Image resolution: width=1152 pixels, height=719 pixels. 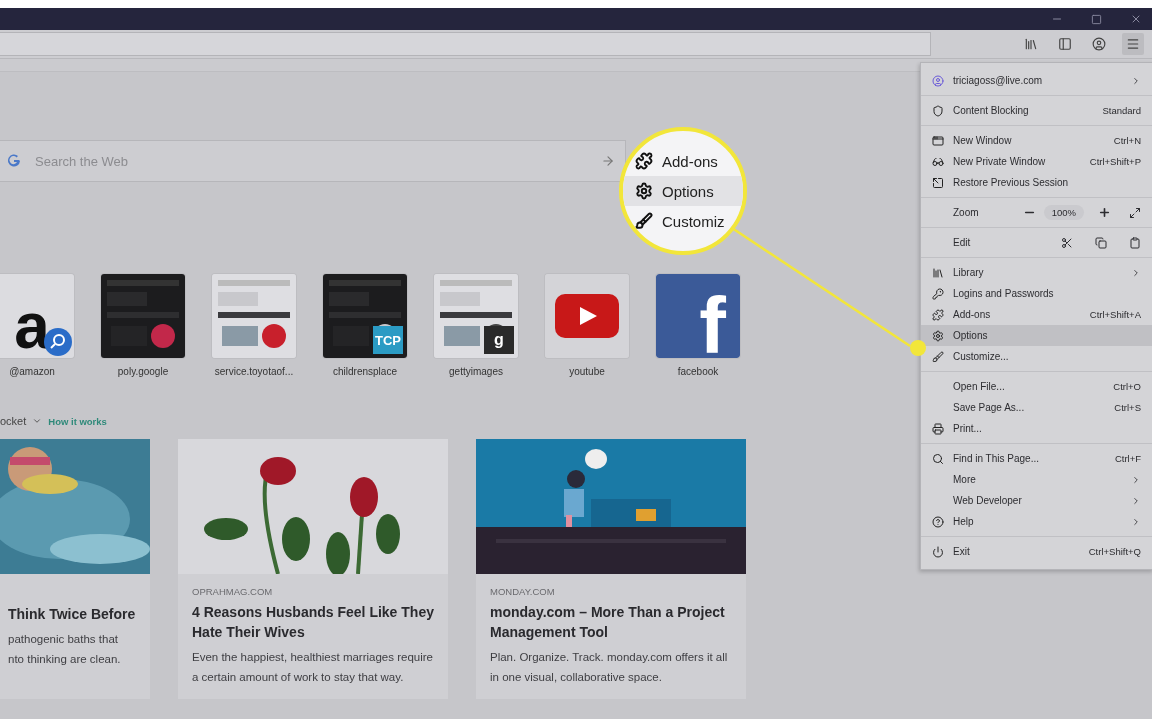 I want to click on site-label: @amazon, so click(x=32, y=371).